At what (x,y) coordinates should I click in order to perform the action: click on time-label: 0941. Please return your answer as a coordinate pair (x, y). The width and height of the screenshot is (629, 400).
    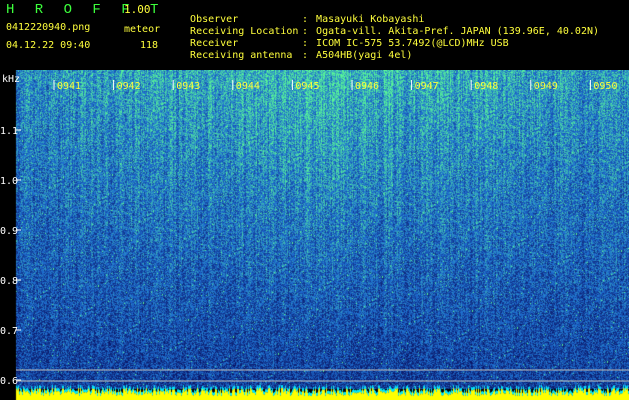
    Looking at the image, I should click on (69, 86).